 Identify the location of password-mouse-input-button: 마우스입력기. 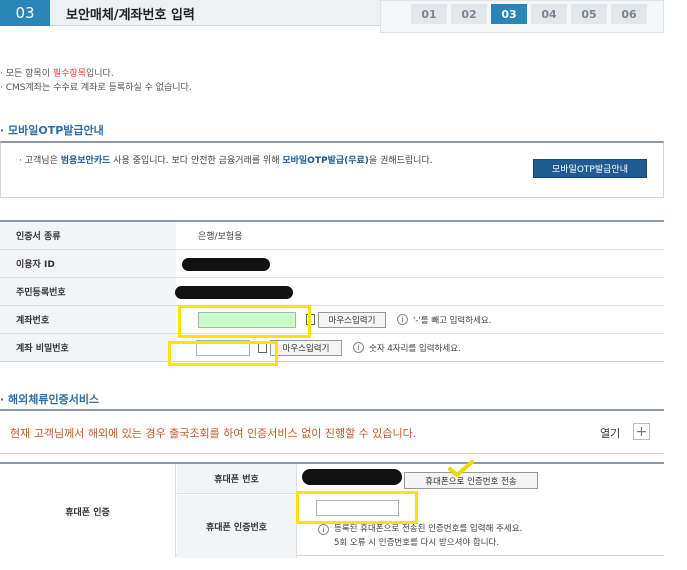
(306, 348).